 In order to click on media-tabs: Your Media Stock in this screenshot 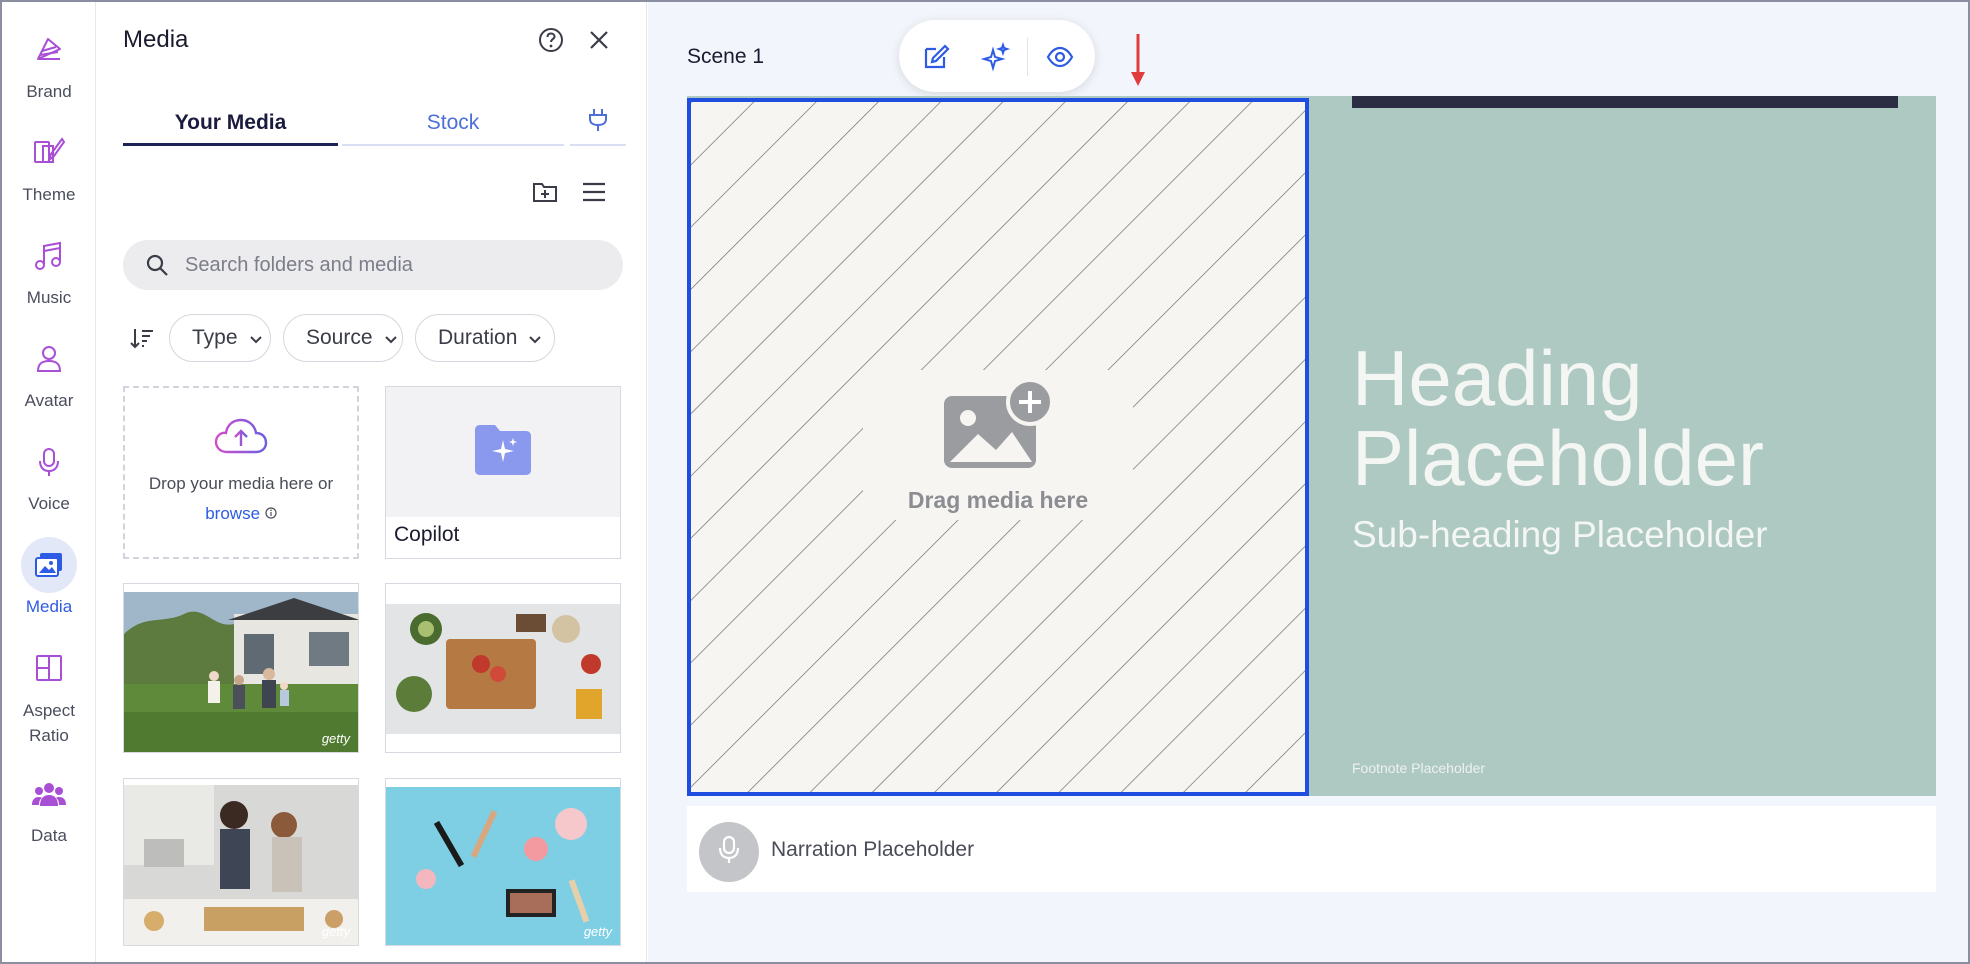, I will do `click(374, 124)`.